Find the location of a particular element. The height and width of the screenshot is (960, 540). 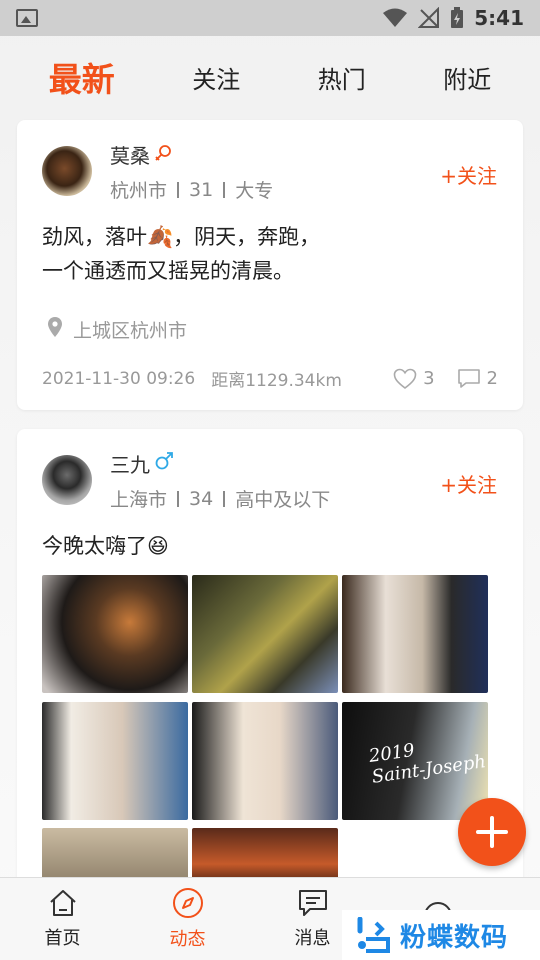

post-footer: 2021-11-30 09:26 距离1129.34km 3 2 is located at coordinates (270, 378).